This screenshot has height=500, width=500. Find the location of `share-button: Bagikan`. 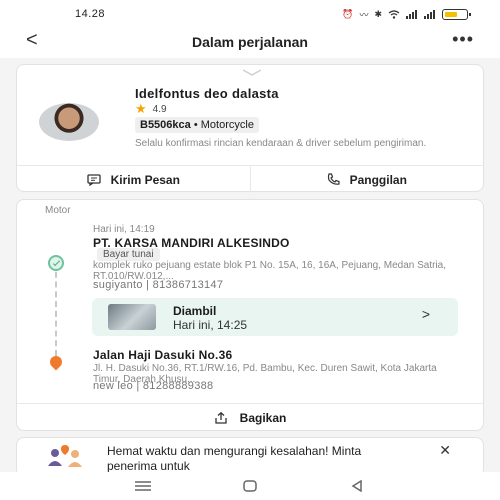

share-button: Bagikan is located at coordinates (250, 417).